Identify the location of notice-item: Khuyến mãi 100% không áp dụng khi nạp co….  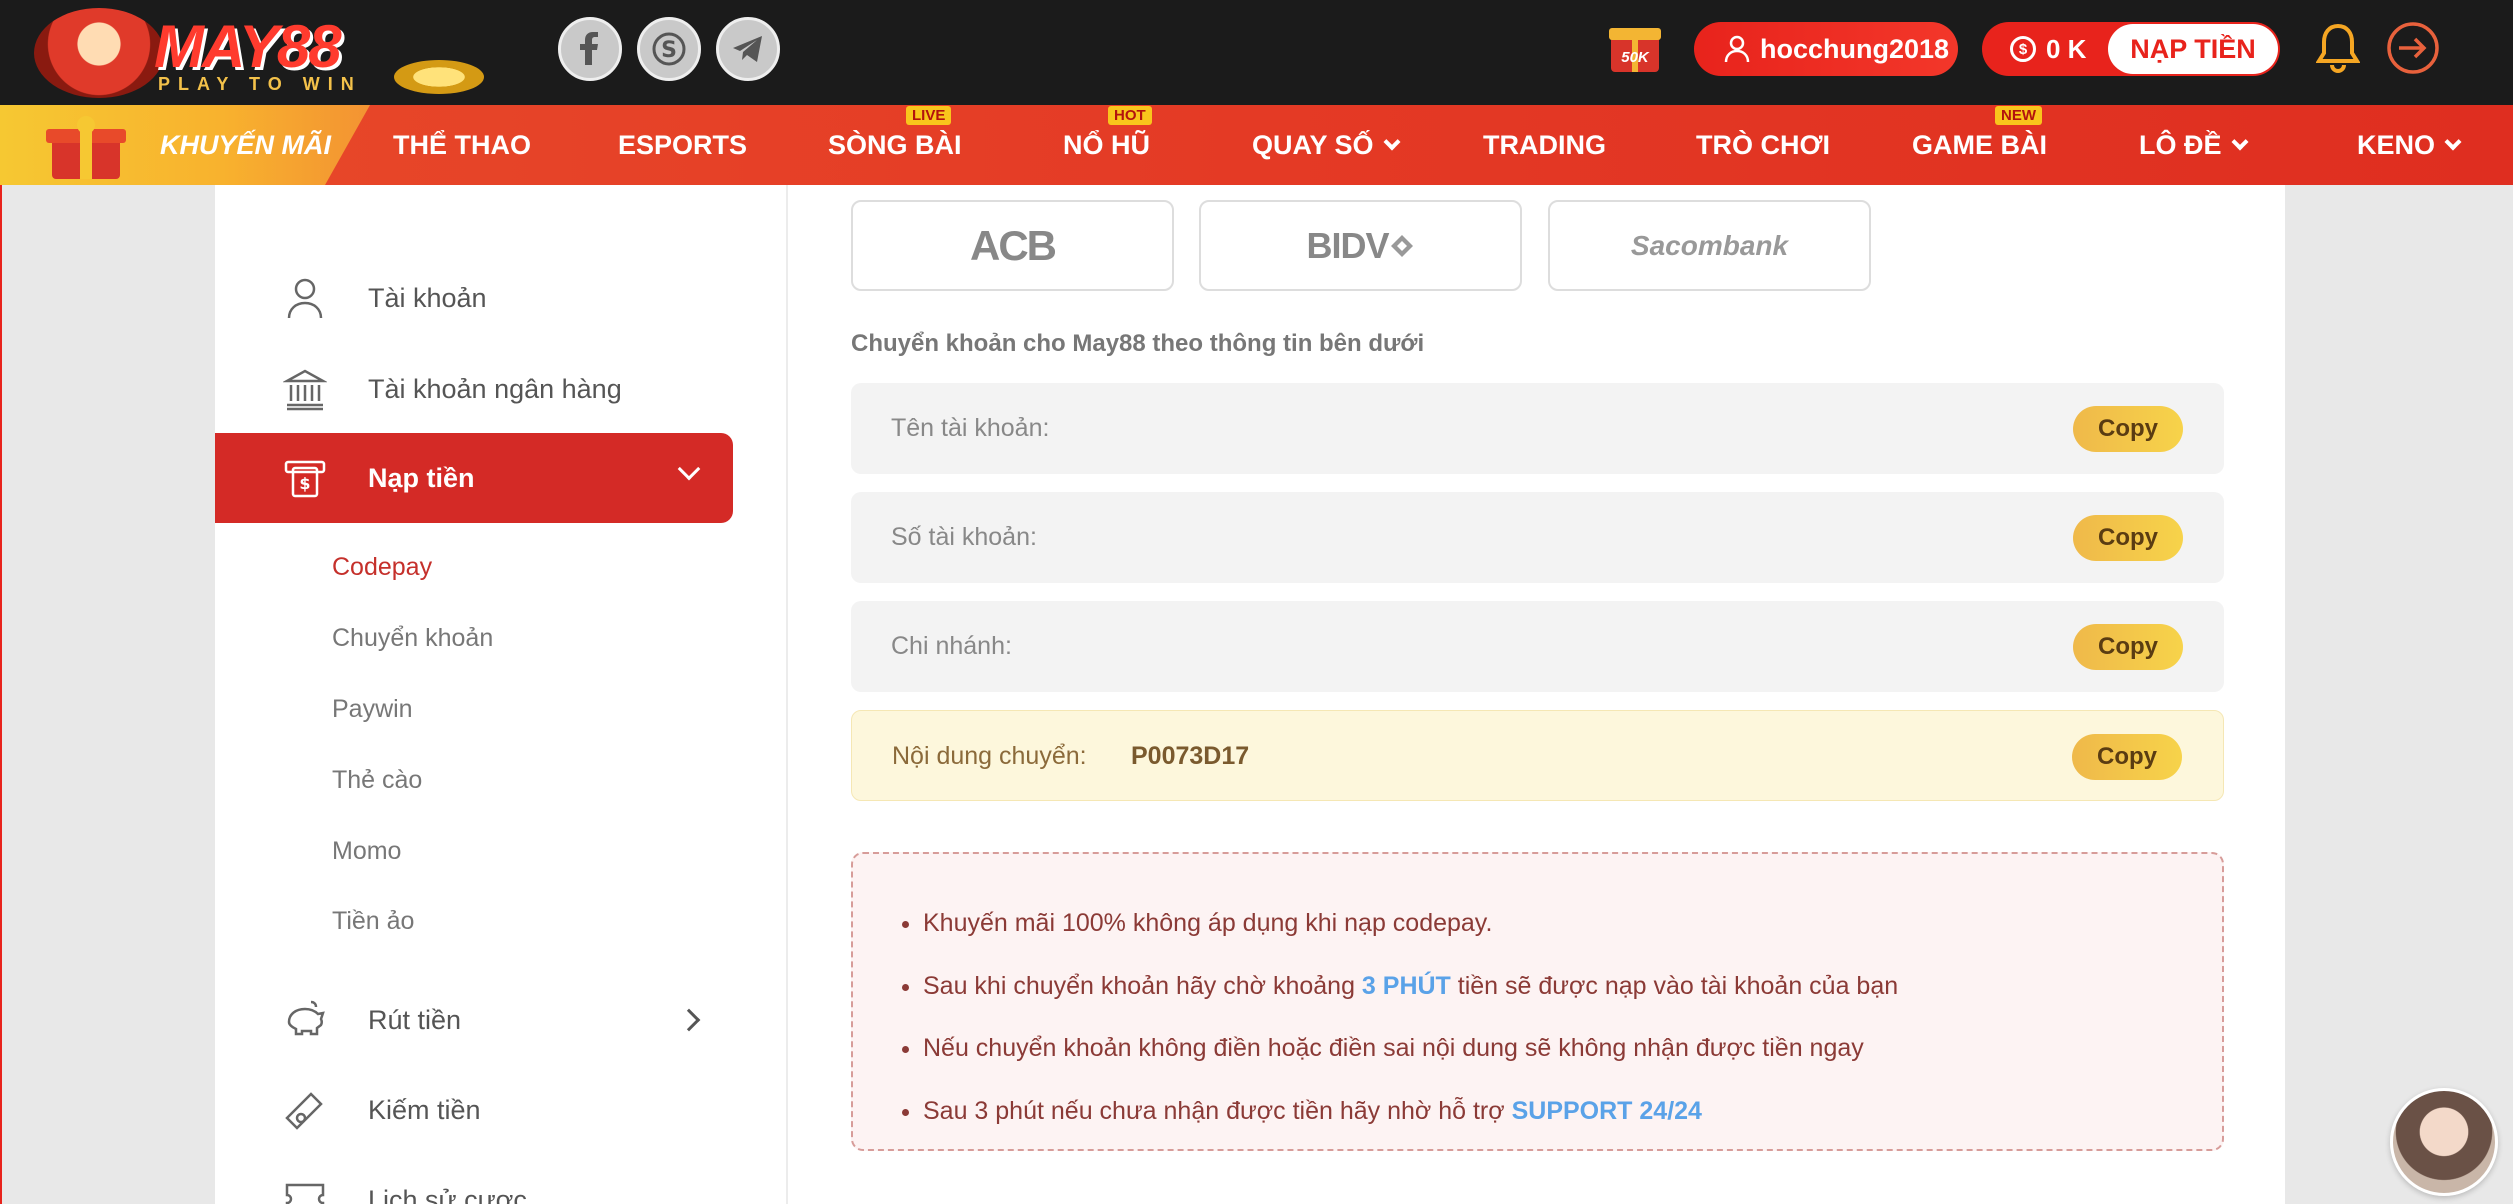
(1572, 923).